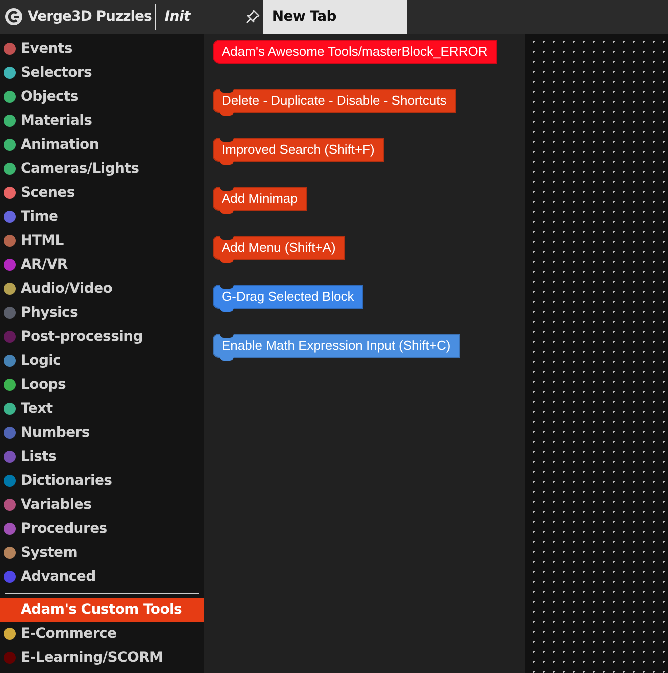 This screenshot has height=673, width=668. I want to click on puzzle-block: Adam's Awesome Tools/masterBlock_ERROR, so click(355, 52).